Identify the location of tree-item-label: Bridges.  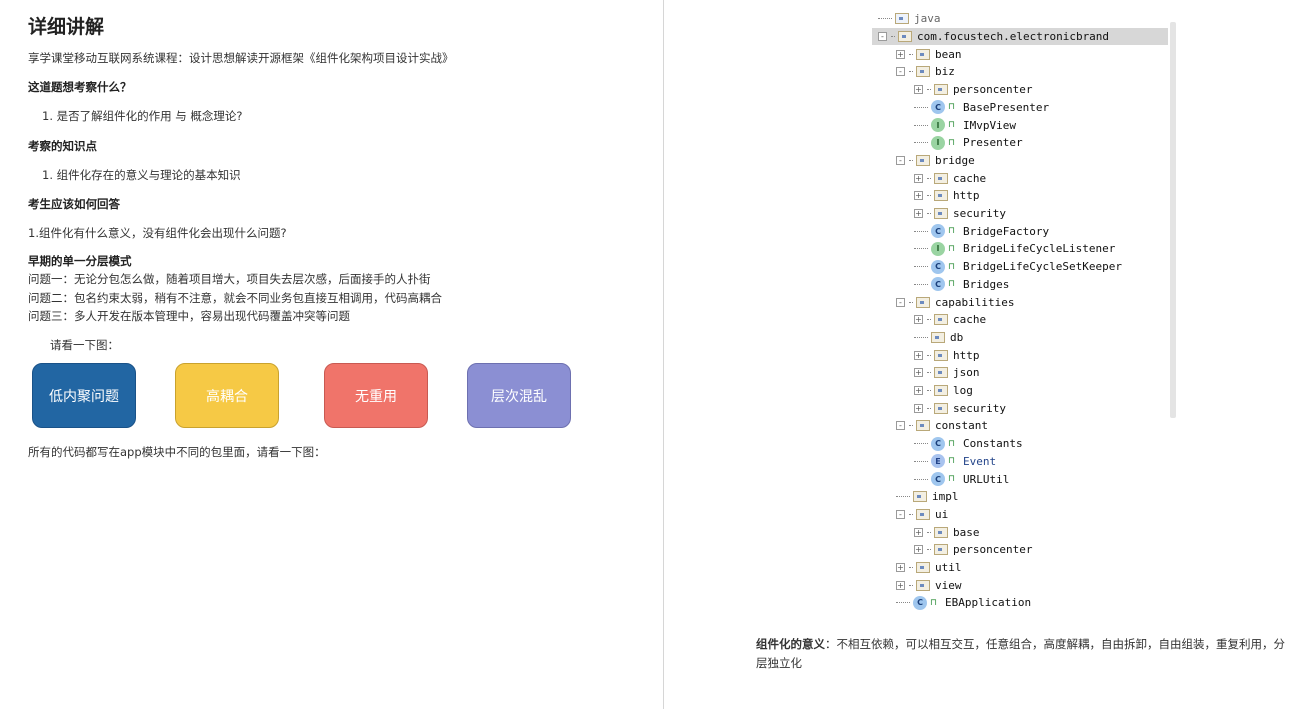
(986, 284).